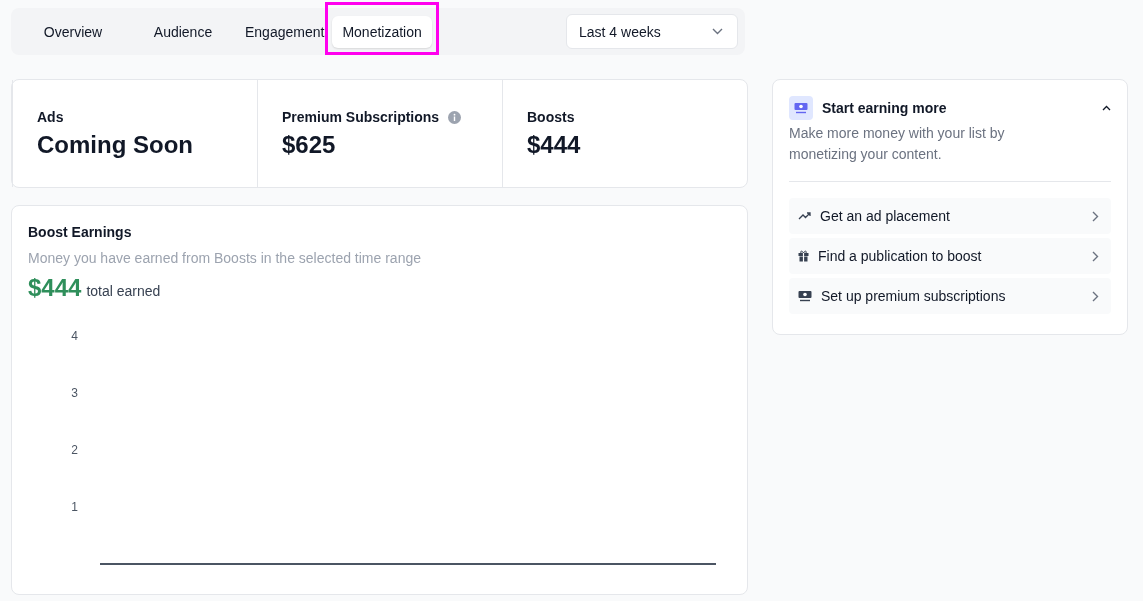 This screenshot has width=1143, height=601. What do you see at coordinates (74, 450) in the screenshot?
I see `y-tick-label: 2` at bounding box center [74, 450].